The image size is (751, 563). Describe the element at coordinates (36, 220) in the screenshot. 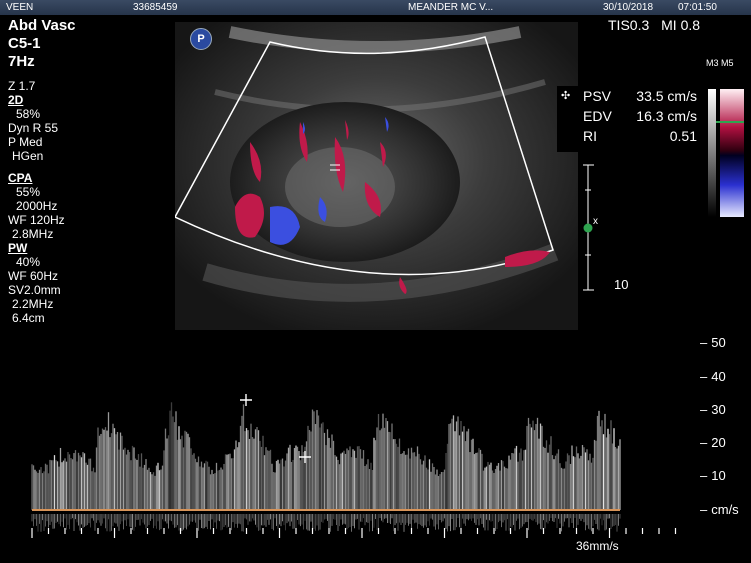

I see `cpa-wall-filter-value: WF 120Hz` at that location.